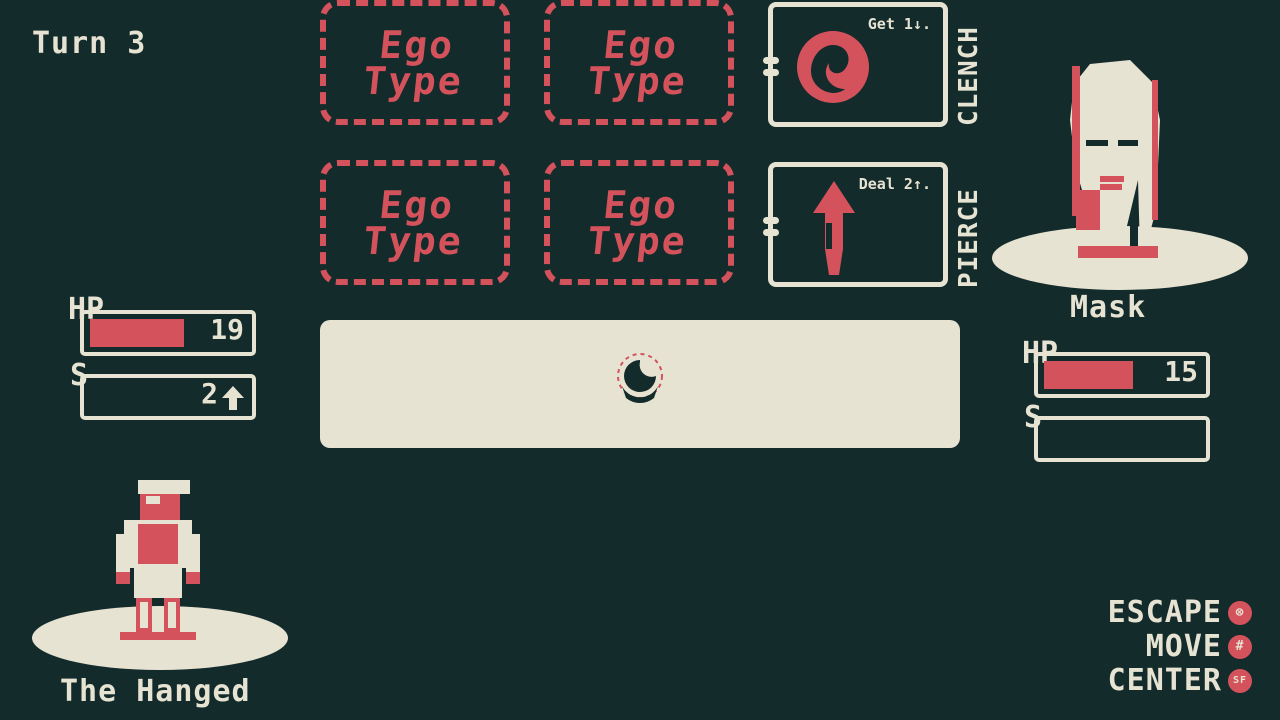  I want to click on sf-button-icon: SF, so click(1240, 681).